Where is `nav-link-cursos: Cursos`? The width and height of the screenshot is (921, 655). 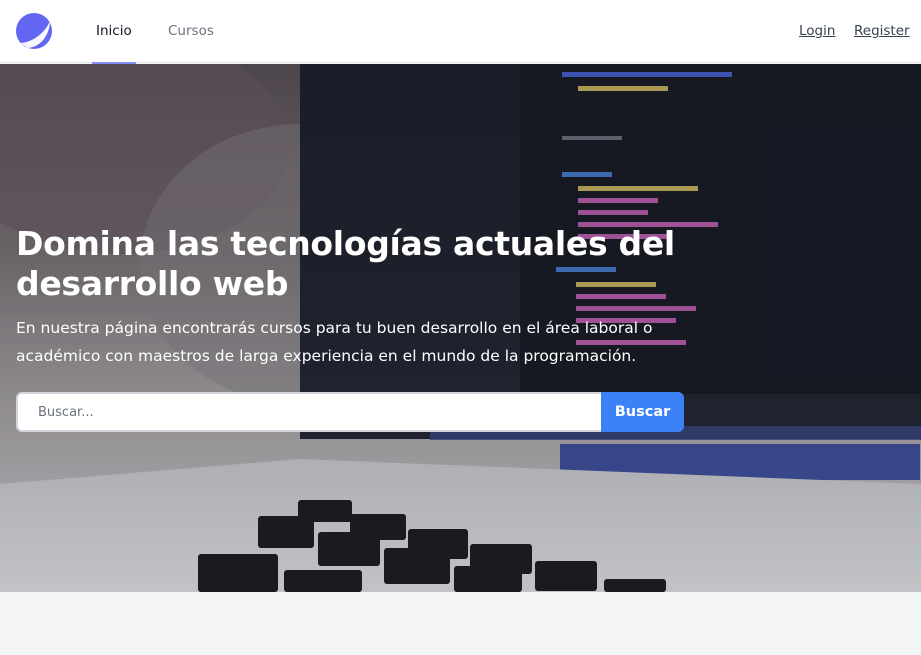 nav-link-cursos: Cursos is located at coordinates (191, 31).